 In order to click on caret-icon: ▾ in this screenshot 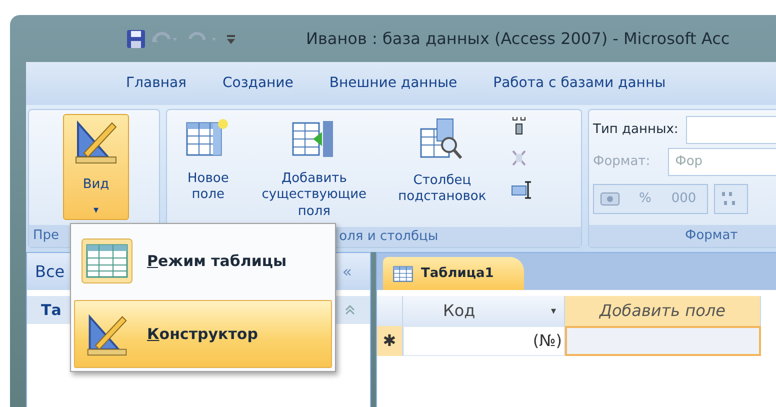, I will do `click(553, 311)`.